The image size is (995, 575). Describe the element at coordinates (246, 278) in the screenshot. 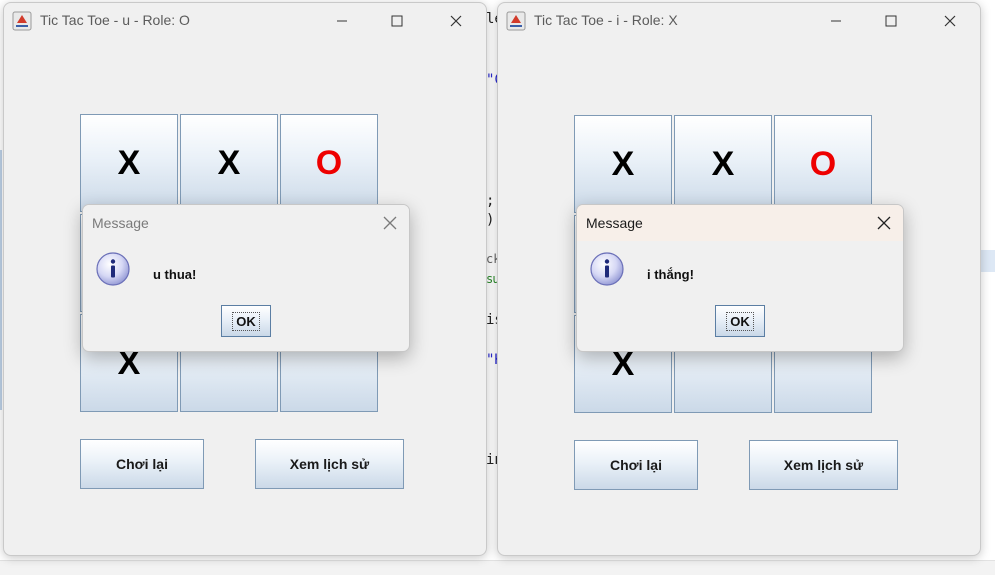

I see `message-dialog-lose: Message u thua! OK` at that location.